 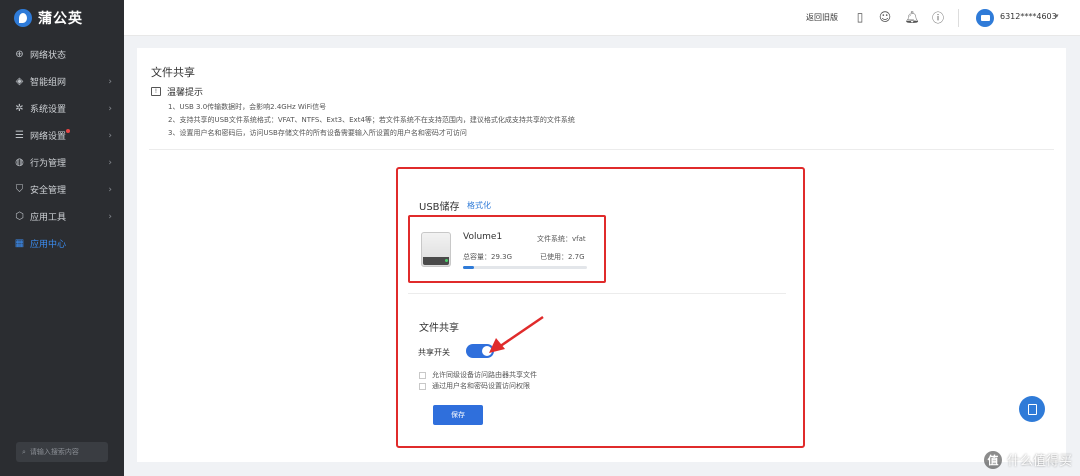 I want to click on chevron-down-icon: ▾, so click(x=1057, y=16).